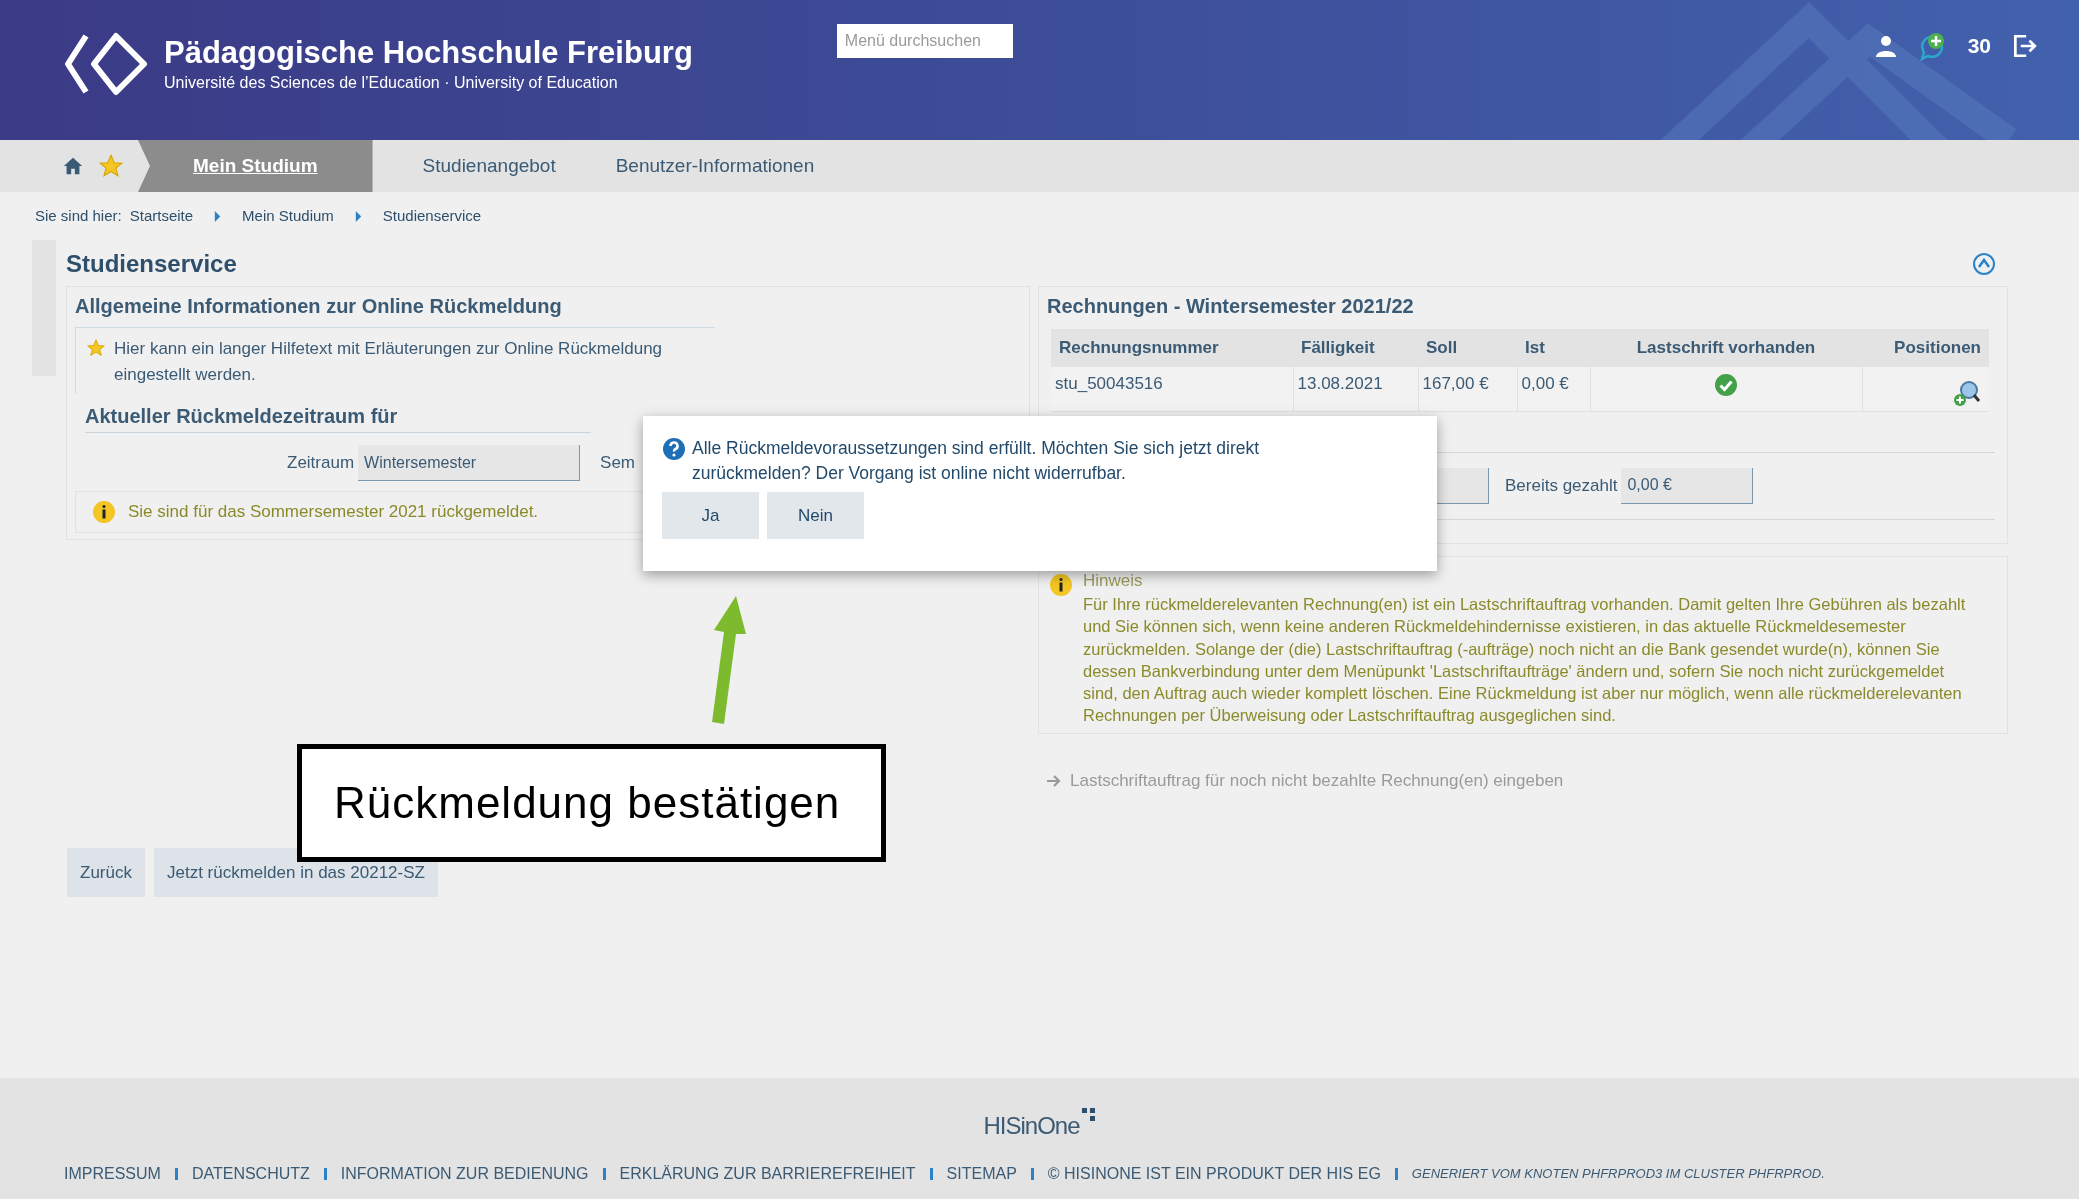 The width and height of the screenshot is (2079, 1199). What do you see at coordinates (2024, 45) in the screenshot?
I see `logout-icon` at bounding box center [2024, 45].